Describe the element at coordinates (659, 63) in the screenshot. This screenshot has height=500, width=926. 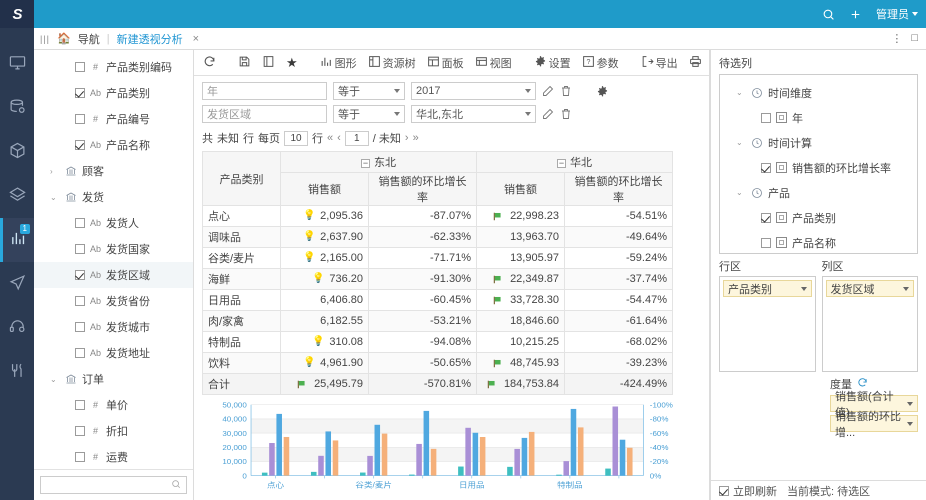
I see `export-button: 导出` at that location.